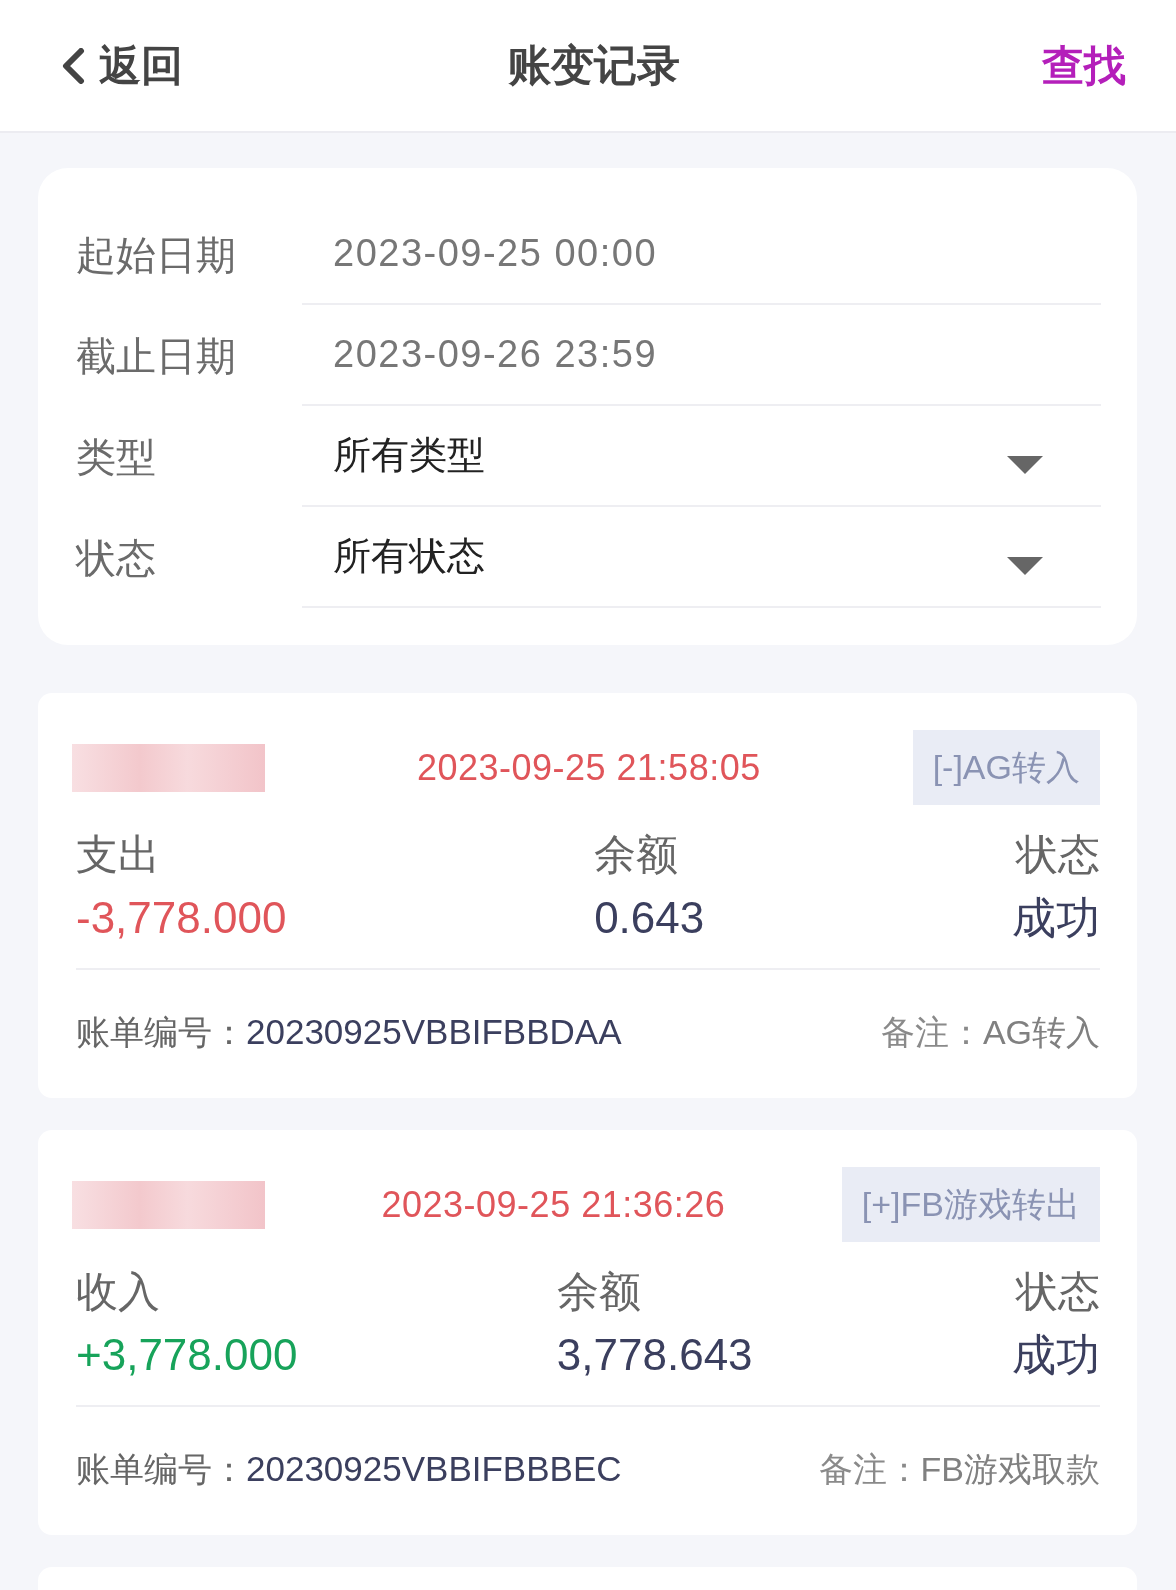  Describe the element at coordinates (116, 457) in the screenshot. I see `filter-label: 类型` at that location.